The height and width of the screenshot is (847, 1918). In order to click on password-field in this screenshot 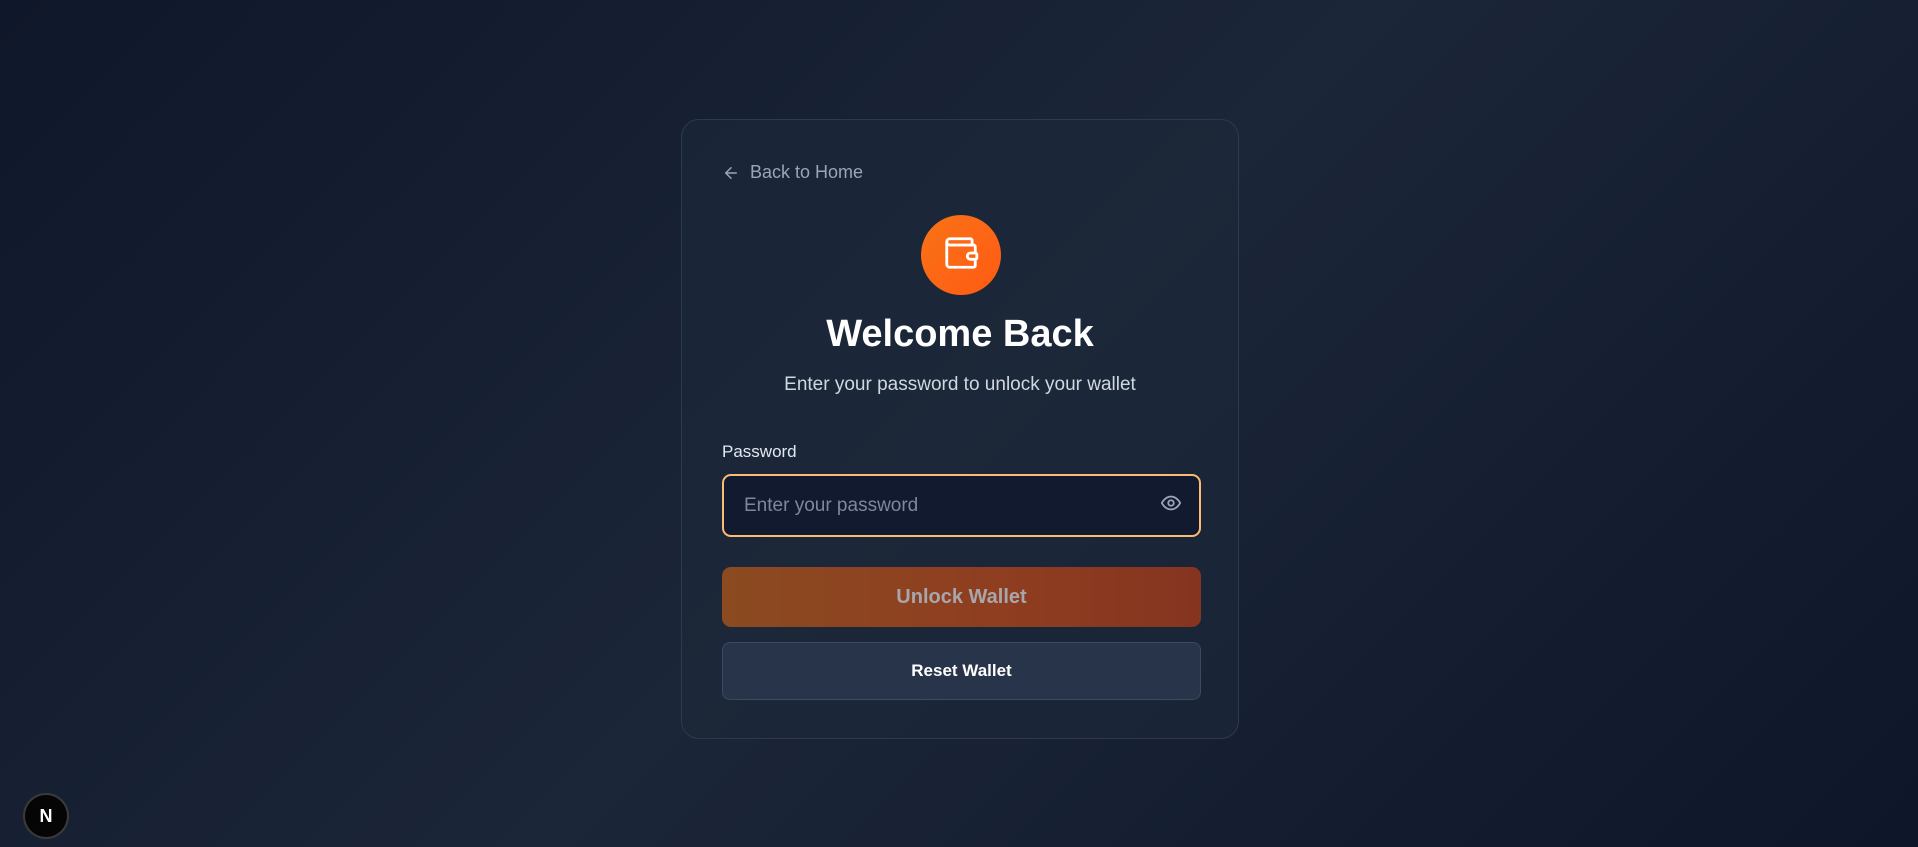, I will do `click(961, 505)`.